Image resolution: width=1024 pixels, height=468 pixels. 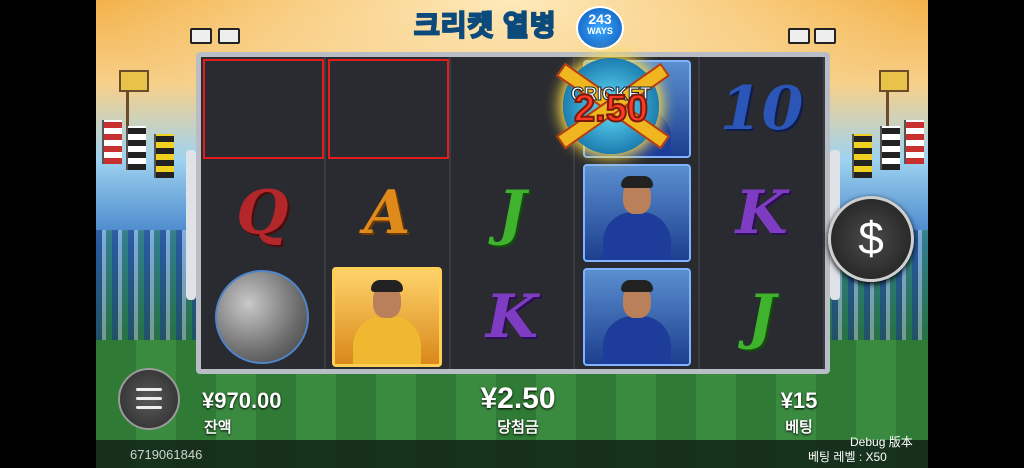 I want to click on reel-cell: 10, so click(x=762, y=109).